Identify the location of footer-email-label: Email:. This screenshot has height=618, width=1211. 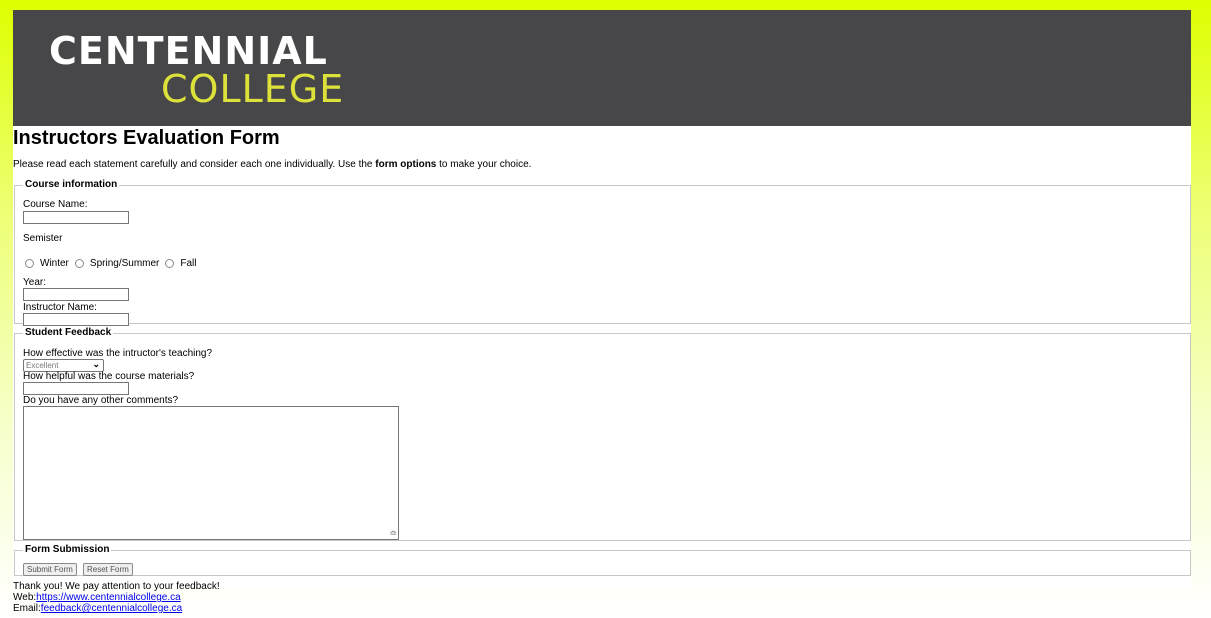
(27, 608).